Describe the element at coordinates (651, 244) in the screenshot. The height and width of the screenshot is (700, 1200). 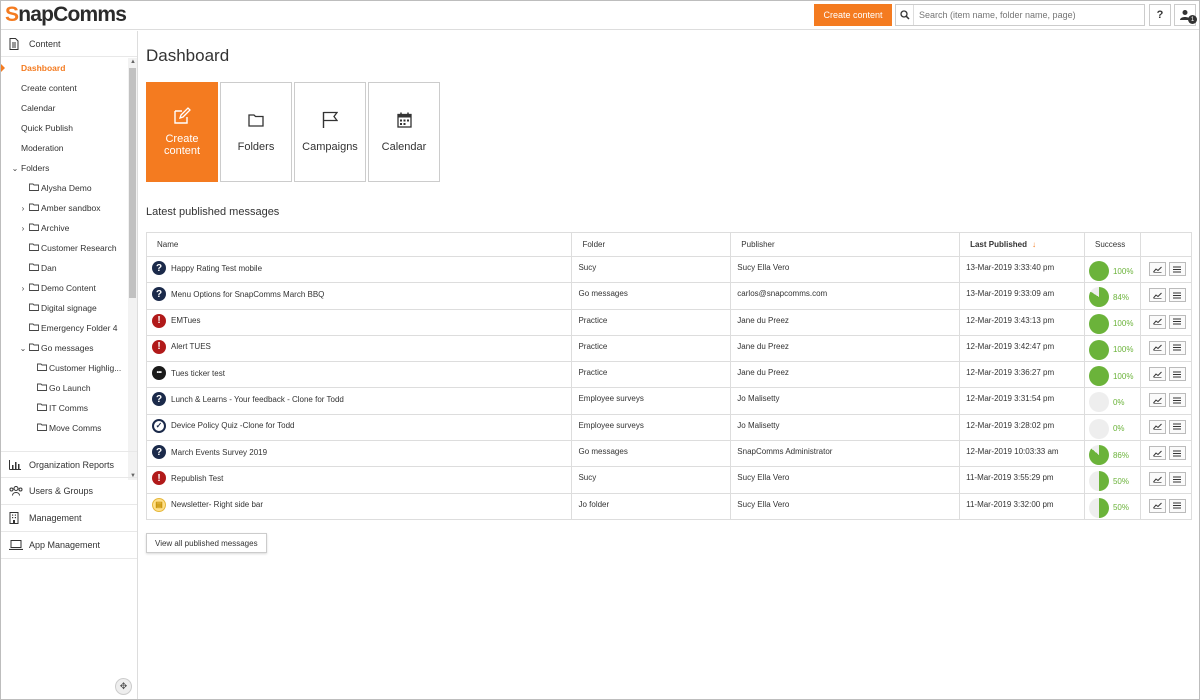
I see `column-header-folder: Folder` at that location.